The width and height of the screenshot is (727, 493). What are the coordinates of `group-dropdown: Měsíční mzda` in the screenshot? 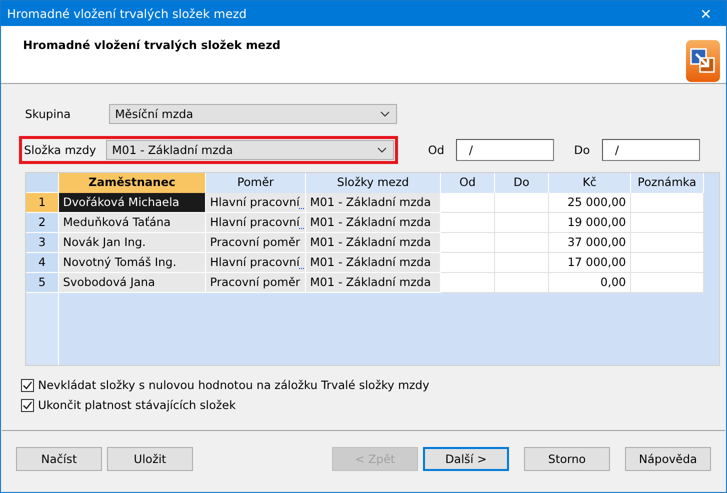 It's located at (253, 114).